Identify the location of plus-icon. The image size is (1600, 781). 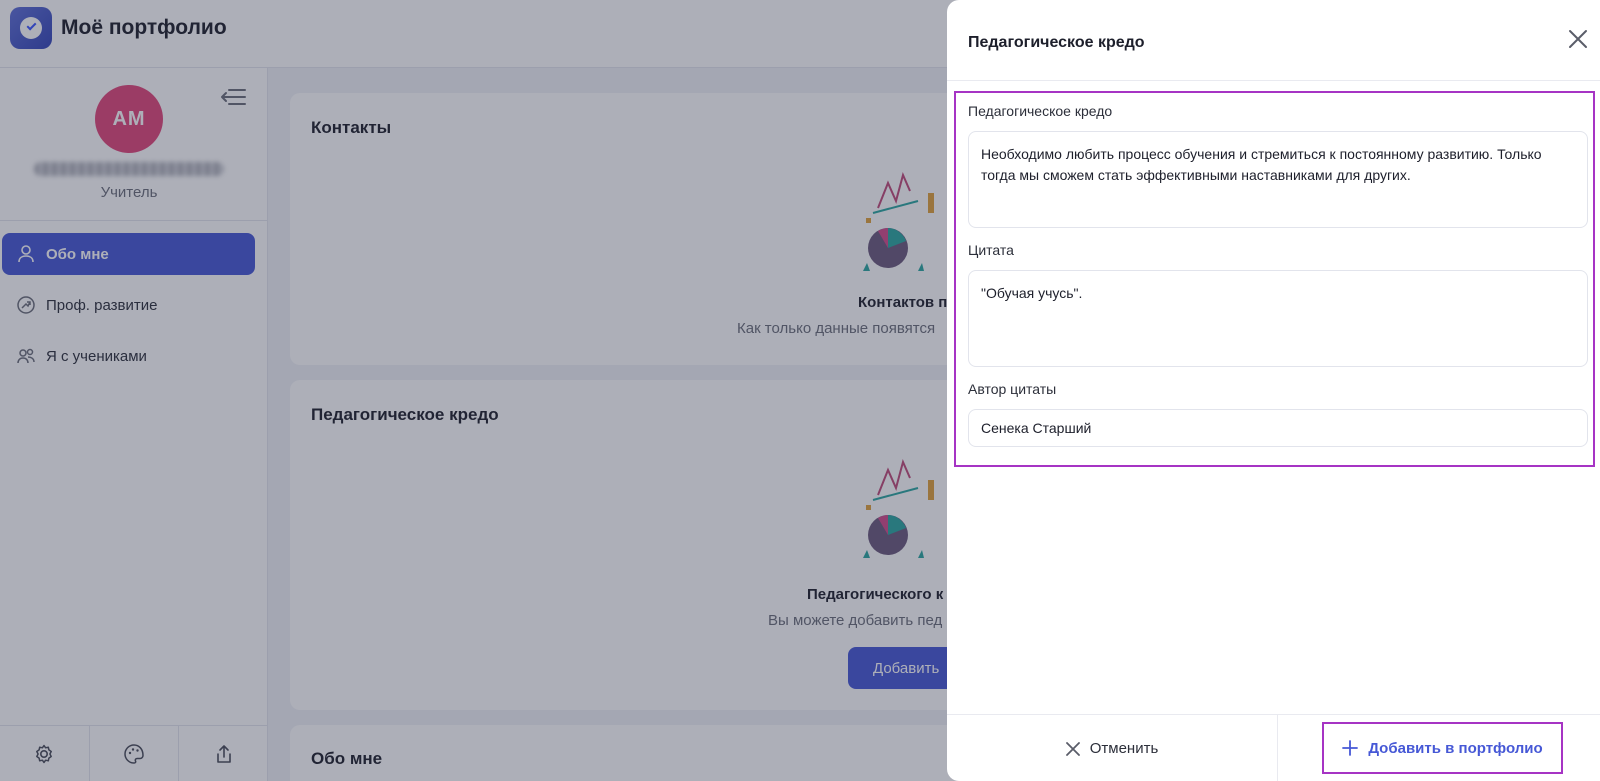
(1350, 748).